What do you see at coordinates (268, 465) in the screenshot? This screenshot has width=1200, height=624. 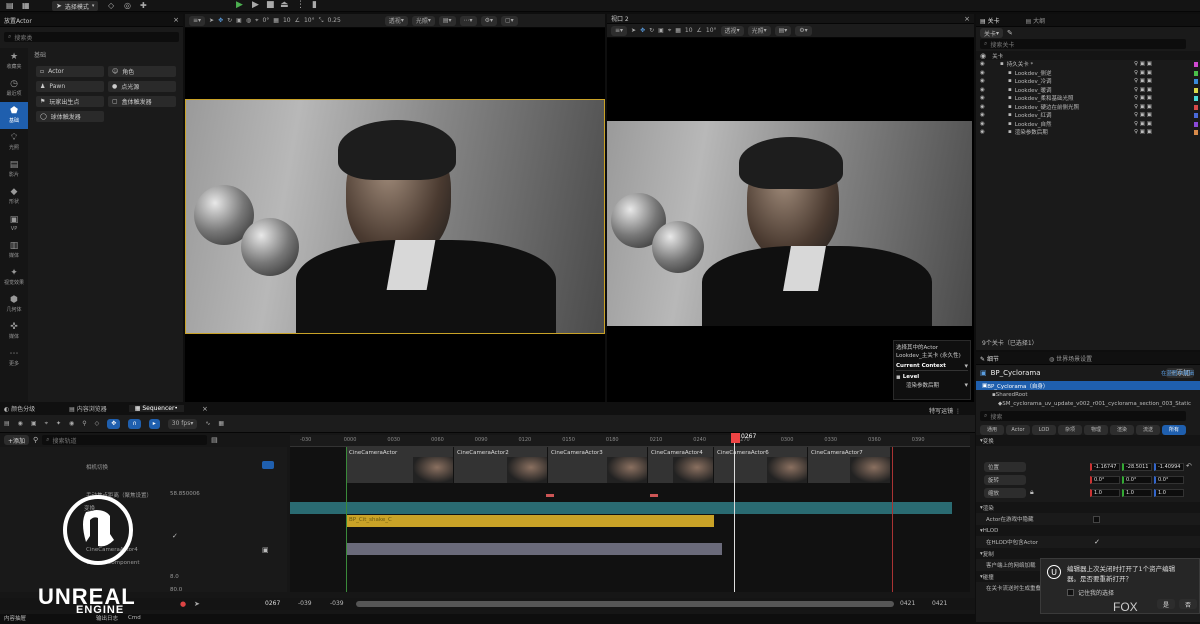 I see `camera-cut-icon` at bounding box center [268, 465].